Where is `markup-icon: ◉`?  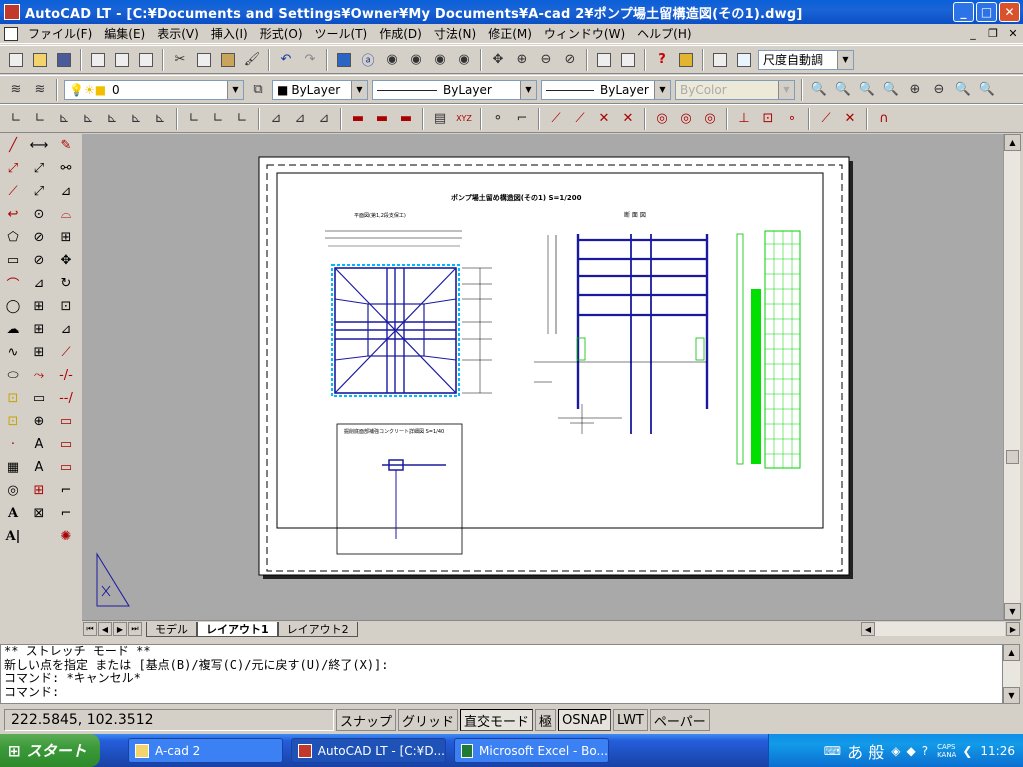 markup-icon: ◉ is located at coordinates (464, 60).